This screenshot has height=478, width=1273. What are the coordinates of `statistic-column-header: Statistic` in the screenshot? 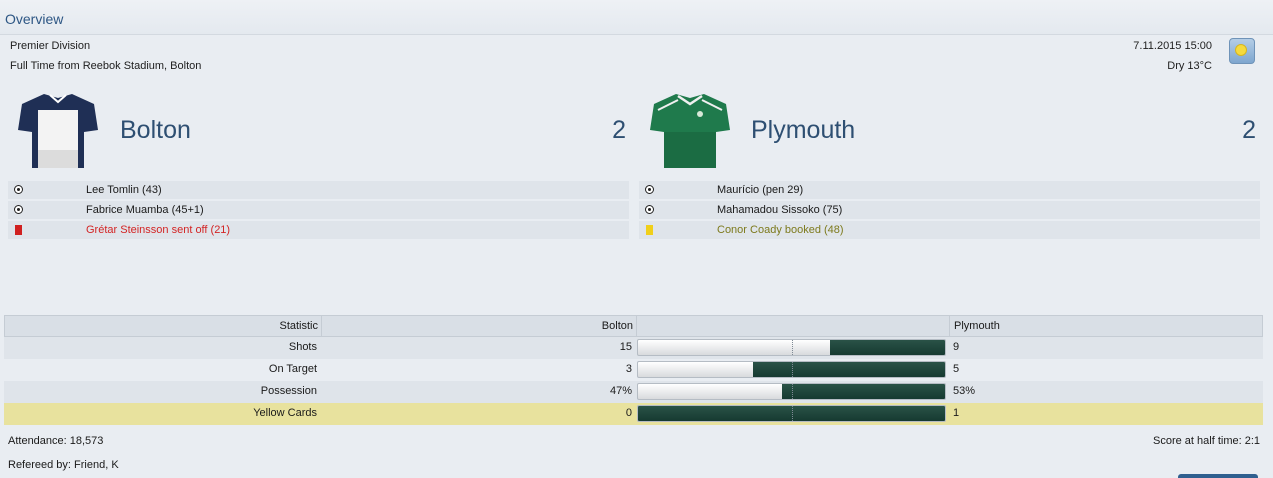 It's located at (161, 326).